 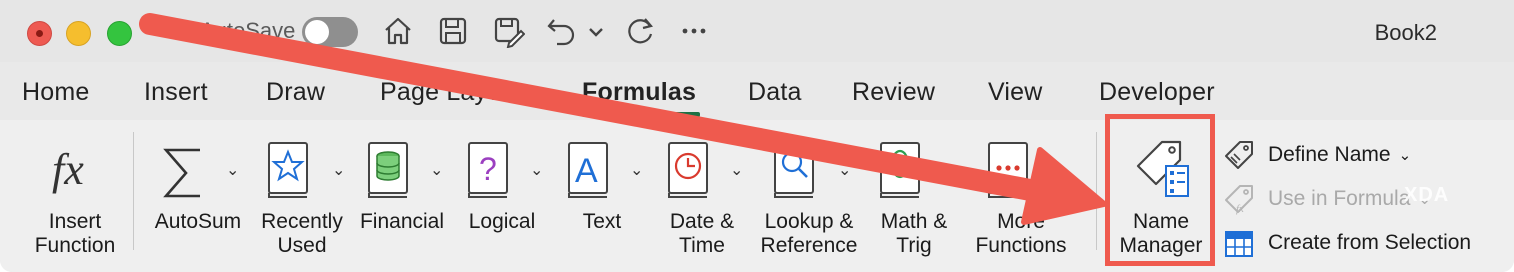 I want to click on tag-fx-icon: fx, so click(x=1239, y=200).